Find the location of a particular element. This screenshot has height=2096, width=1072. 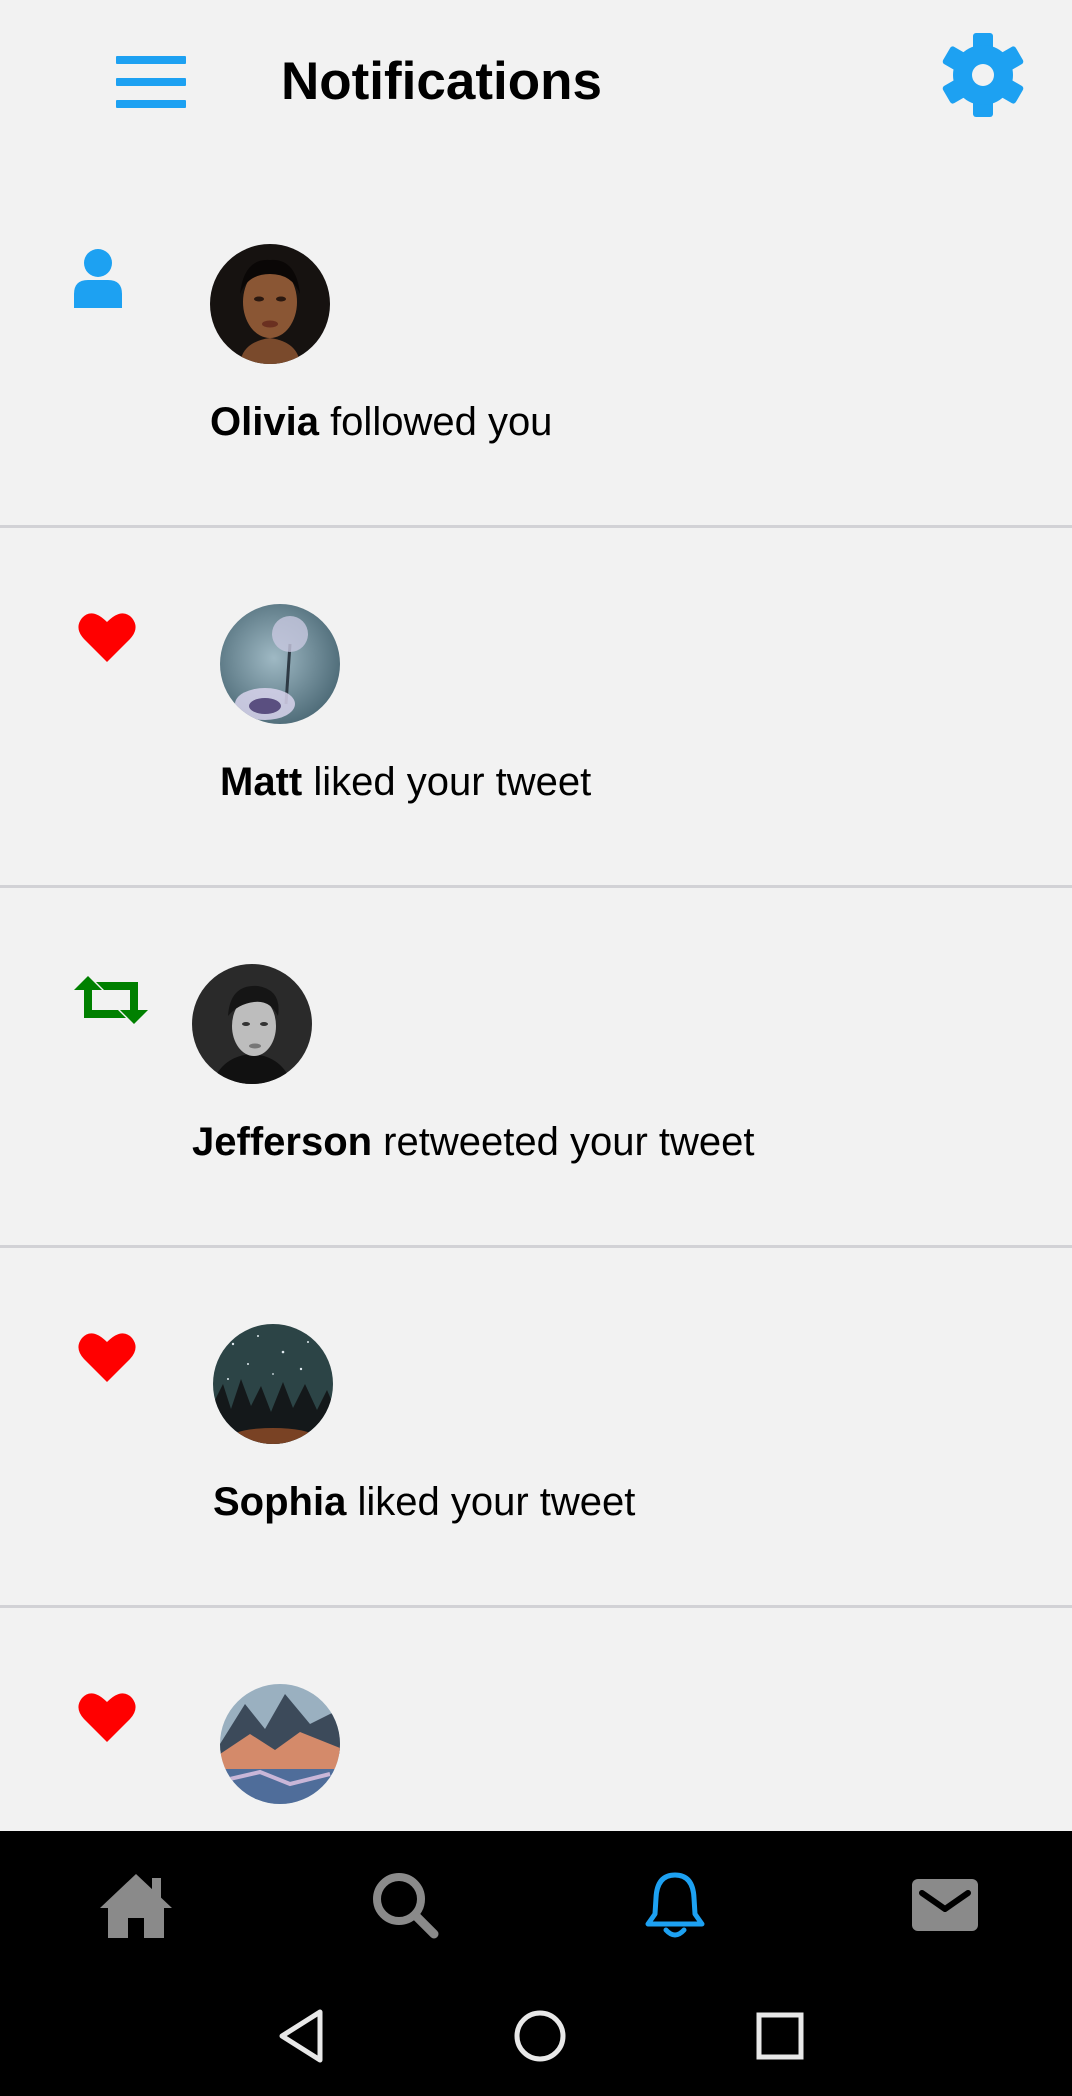

retweet-icon is located at coordinates (111, 1002).